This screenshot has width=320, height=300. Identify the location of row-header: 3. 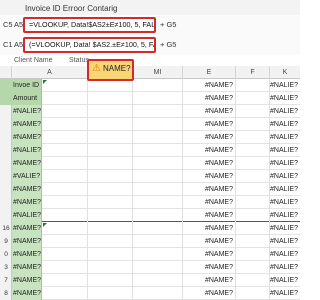
(6, 267).